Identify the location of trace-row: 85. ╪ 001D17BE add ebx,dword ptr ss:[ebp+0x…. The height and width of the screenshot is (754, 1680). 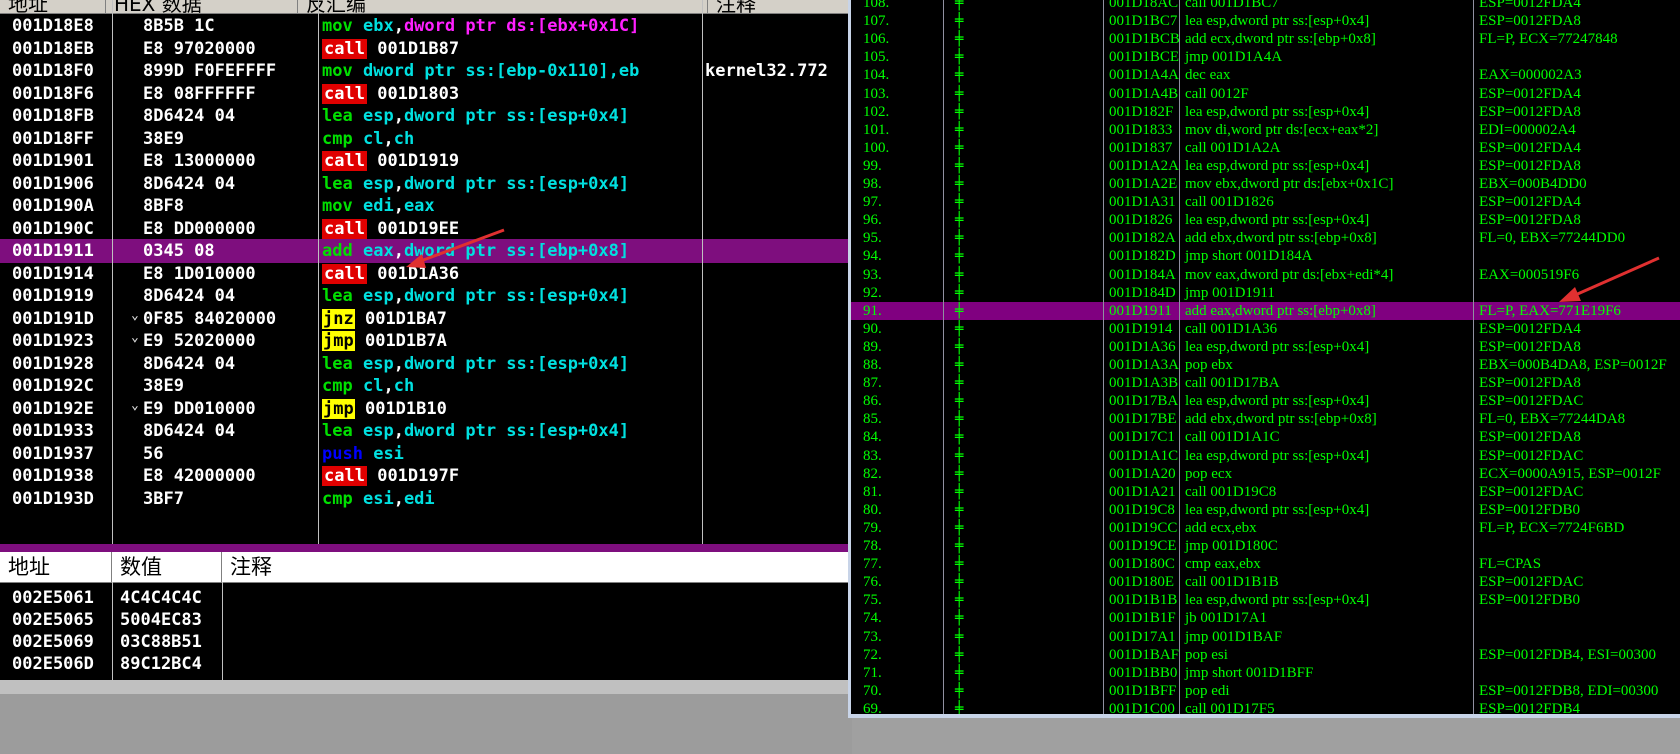
(1265, 419).